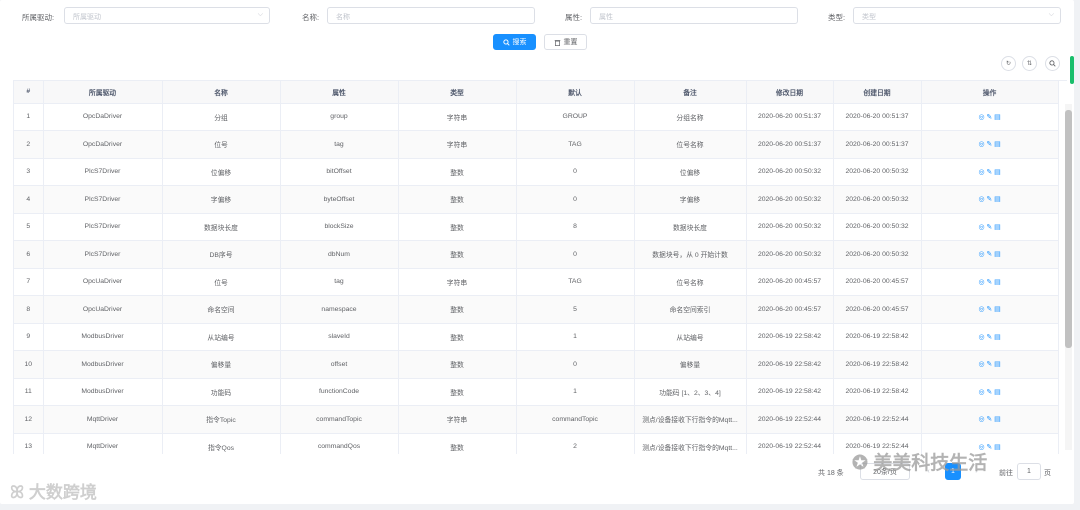 The width and height of the screenshot is (1080, 510). I want to click on table-cell: 5, so click(29, 227).